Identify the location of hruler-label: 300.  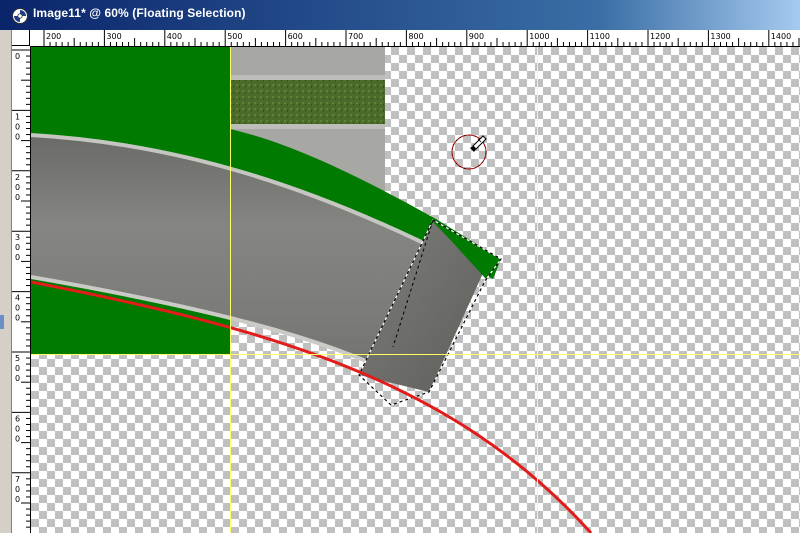
(113, 36).